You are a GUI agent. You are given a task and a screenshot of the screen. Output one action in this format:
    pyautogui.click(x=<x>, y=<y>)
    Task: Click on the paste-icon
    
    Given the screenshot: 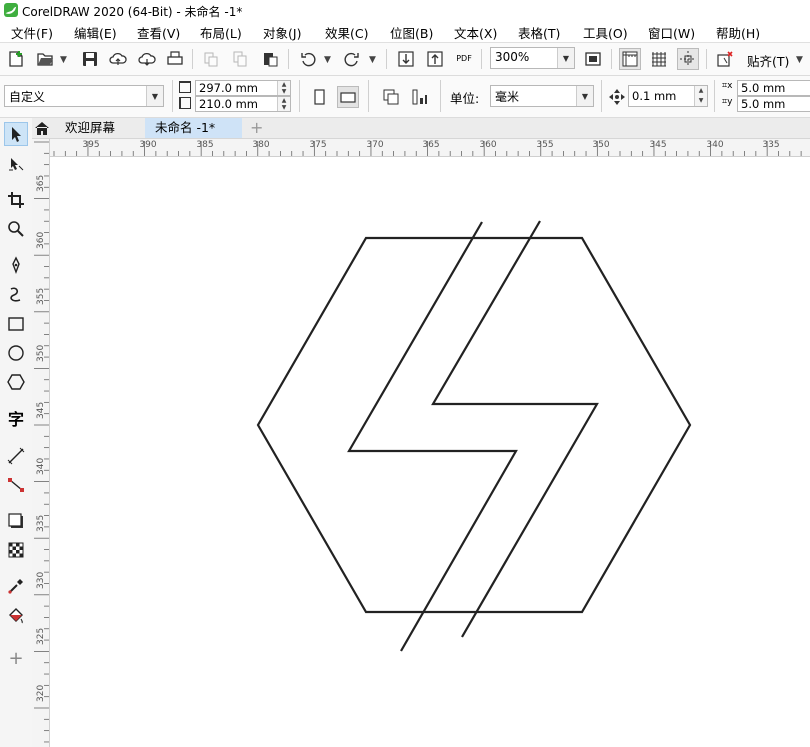 What is the action you would take?
    pyautogui.click(x=270, y=59)
    